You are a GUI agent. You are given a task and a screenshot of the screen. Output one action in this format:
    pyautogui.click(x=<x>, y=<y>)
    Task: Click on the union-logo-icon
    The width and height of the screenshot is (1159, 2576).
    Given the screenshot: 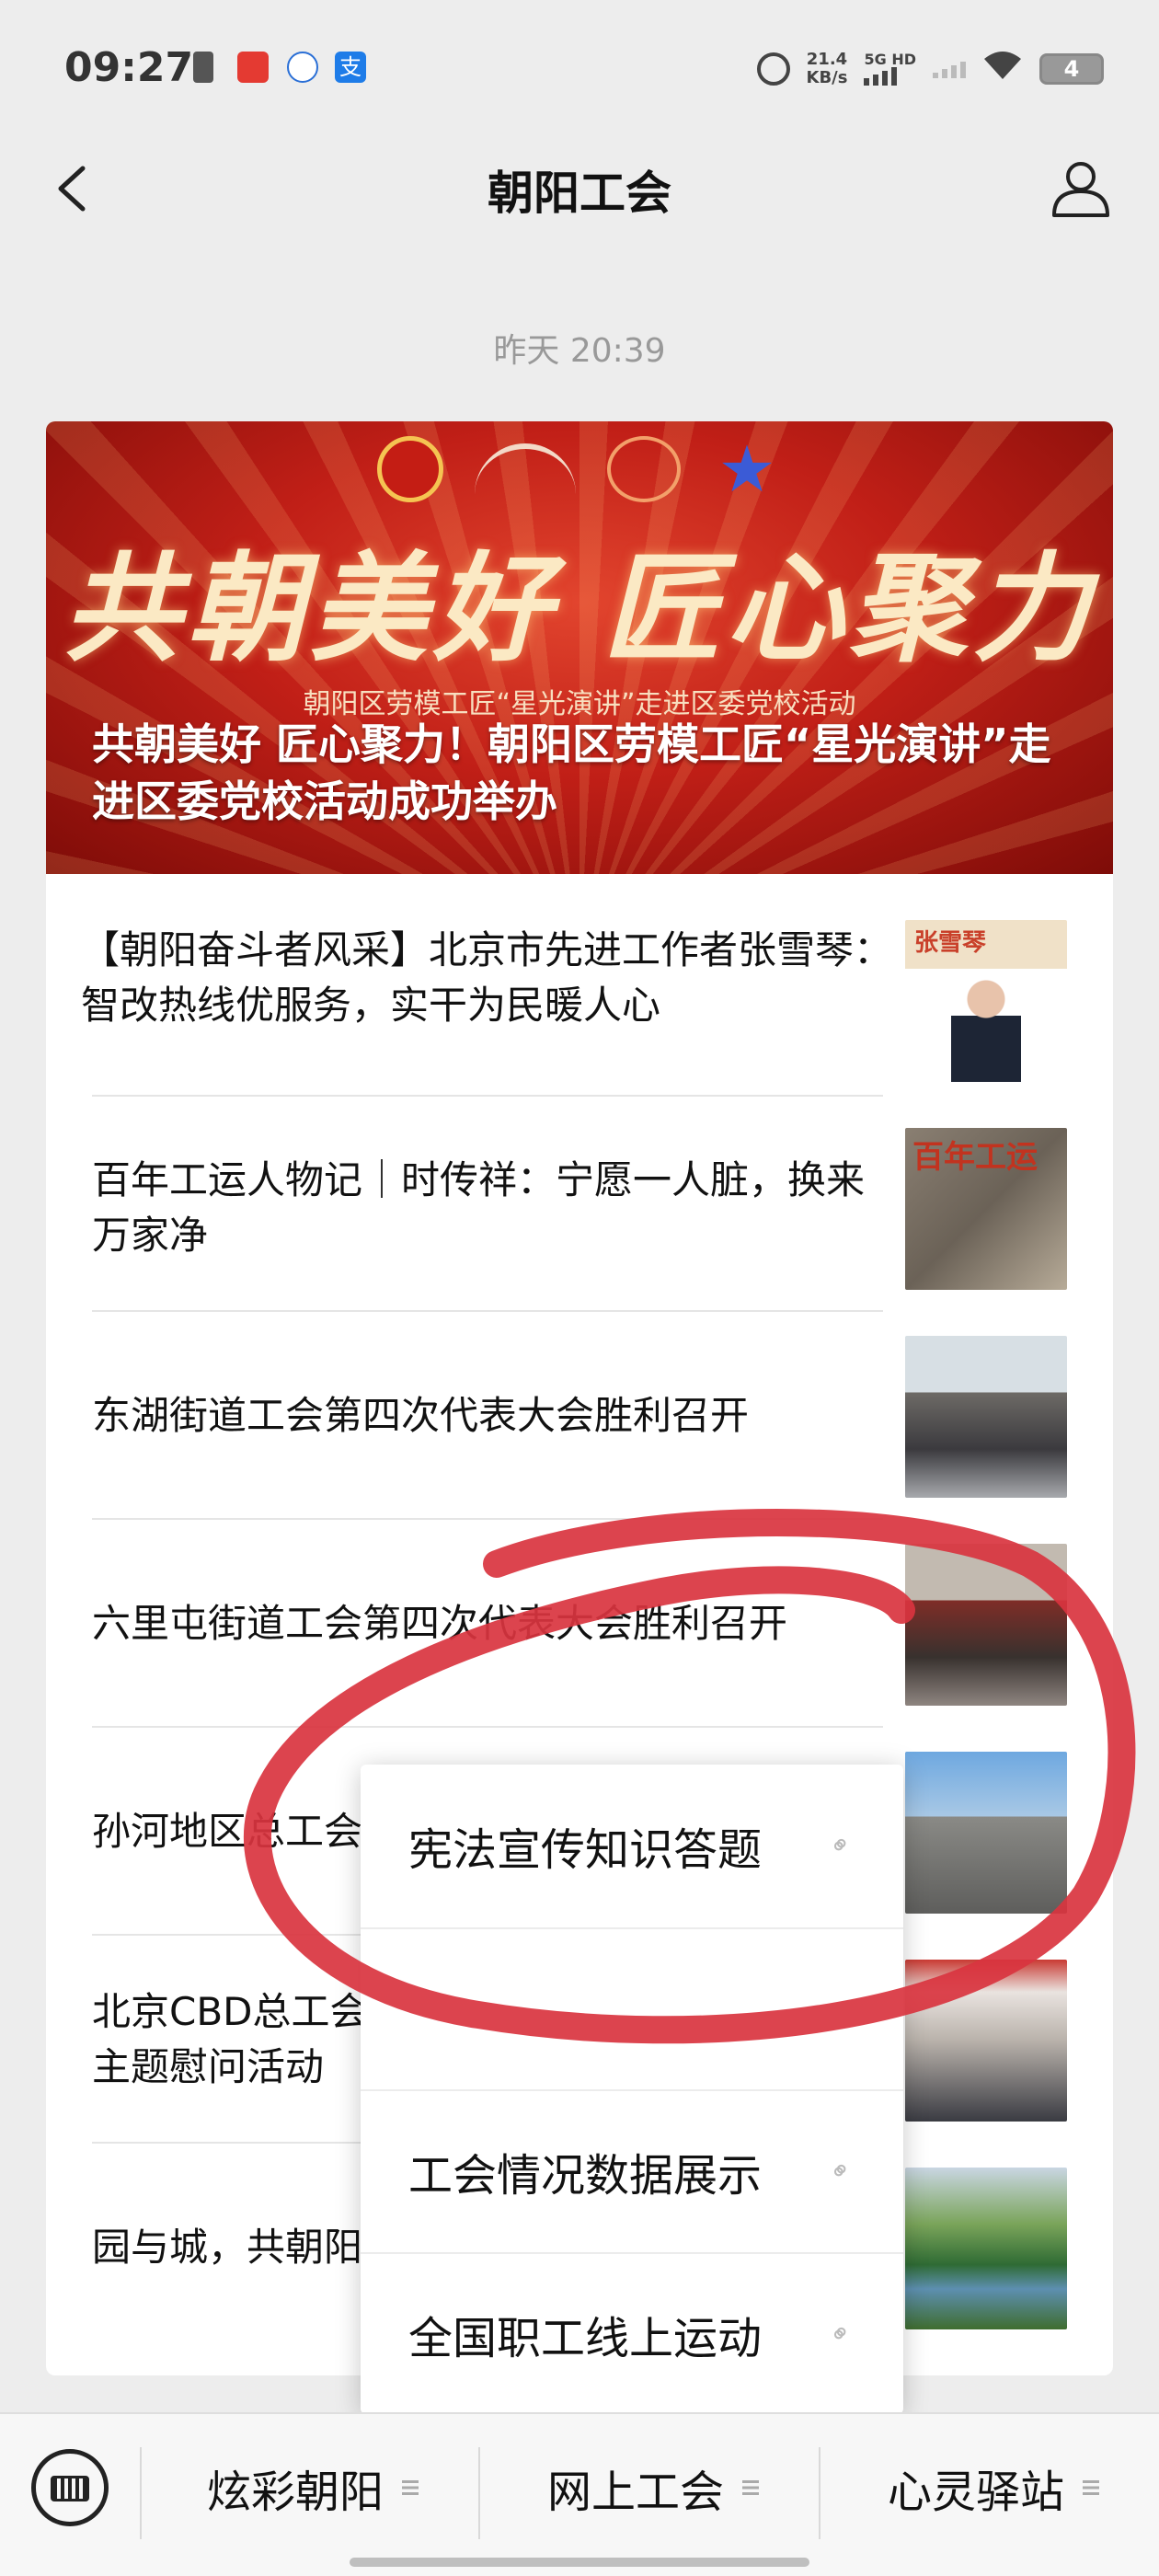 What is the action you would take?
    pyautogui.click(x=410, y=469)
    